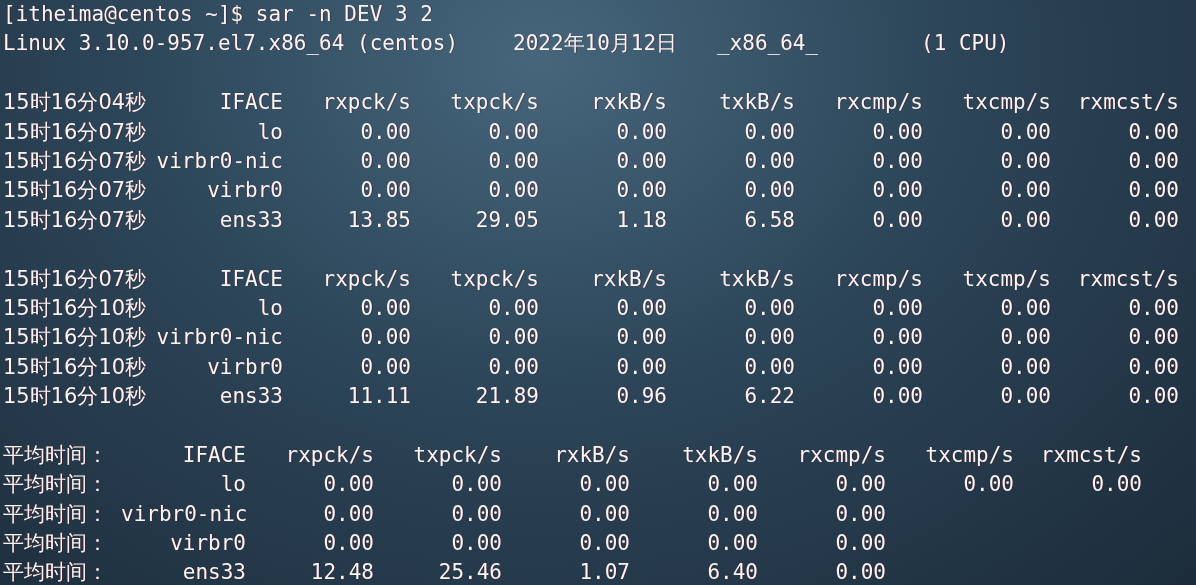 This screenshot has height=585, width=1196. What do you see at coordinates (75, 103) in the screenshot?
I see `timestamp: 15时16分04秒` at bounding box center [75, 103].